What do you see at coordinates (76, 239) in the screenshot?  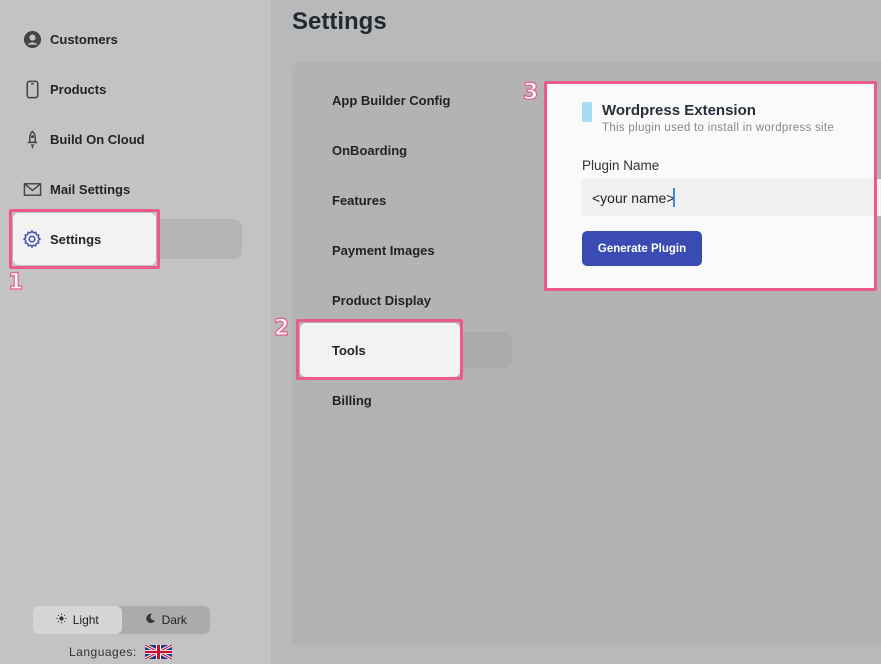 I see `sidebar-item-label: Settings` at bounding box center [76, 239].